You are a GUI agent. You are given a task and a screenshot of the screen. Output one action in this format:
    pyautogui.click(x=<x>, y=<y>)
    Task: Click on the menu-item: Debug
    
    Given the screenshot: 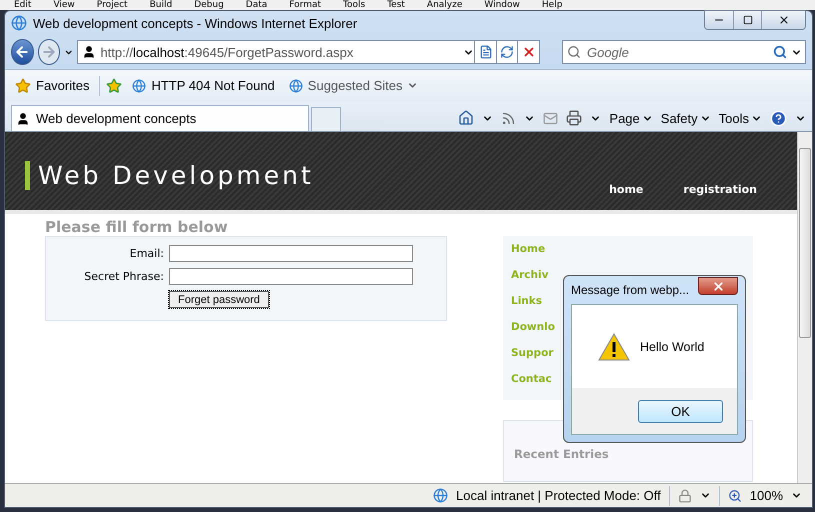 What is the action you would take?
    pyautogui.click(x=209, y=5)
    